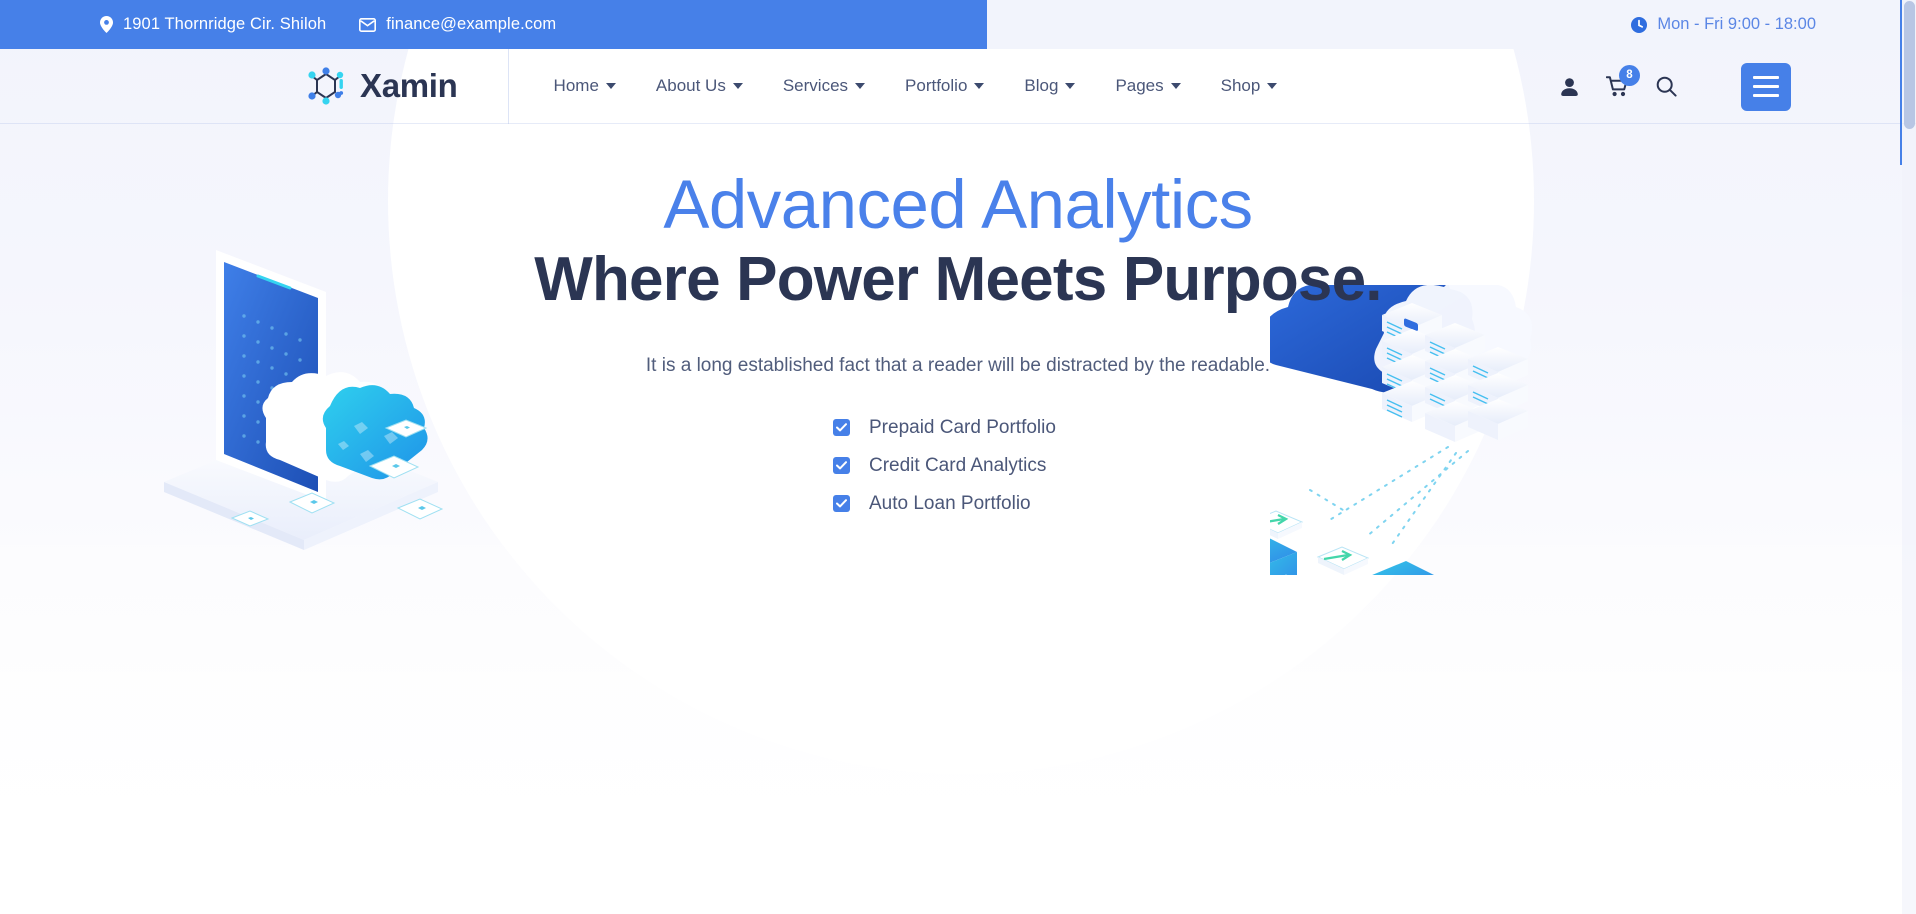 The image size is (1916, 914). I want to click on feature-item-prepaid-card-portfolio: Prepaid Card Portfolio, so click(958, 428).